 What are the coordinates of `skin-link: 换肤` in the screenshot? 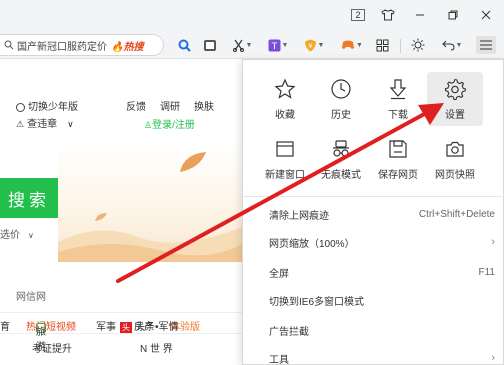 It's located at (204, 105).